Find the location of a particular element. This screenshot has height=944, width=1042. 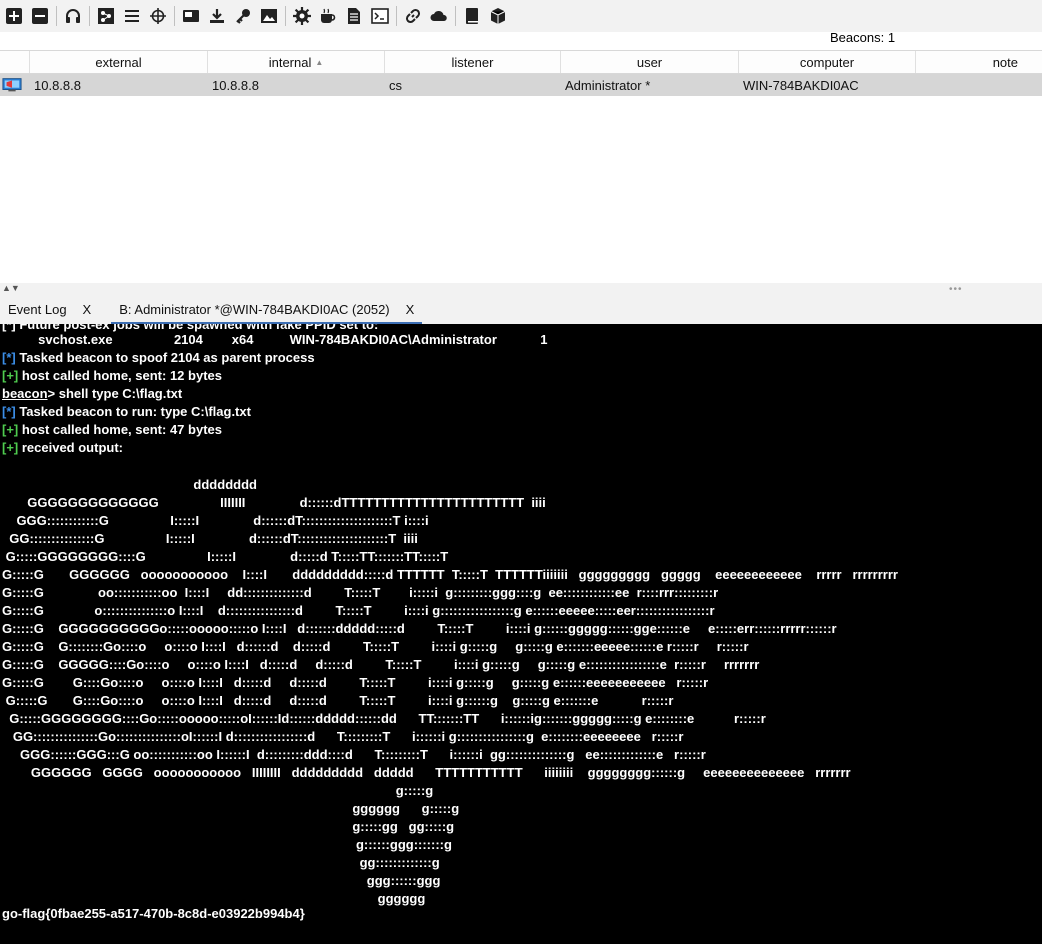

column-computer: computer is located at coordinates (827, 62).